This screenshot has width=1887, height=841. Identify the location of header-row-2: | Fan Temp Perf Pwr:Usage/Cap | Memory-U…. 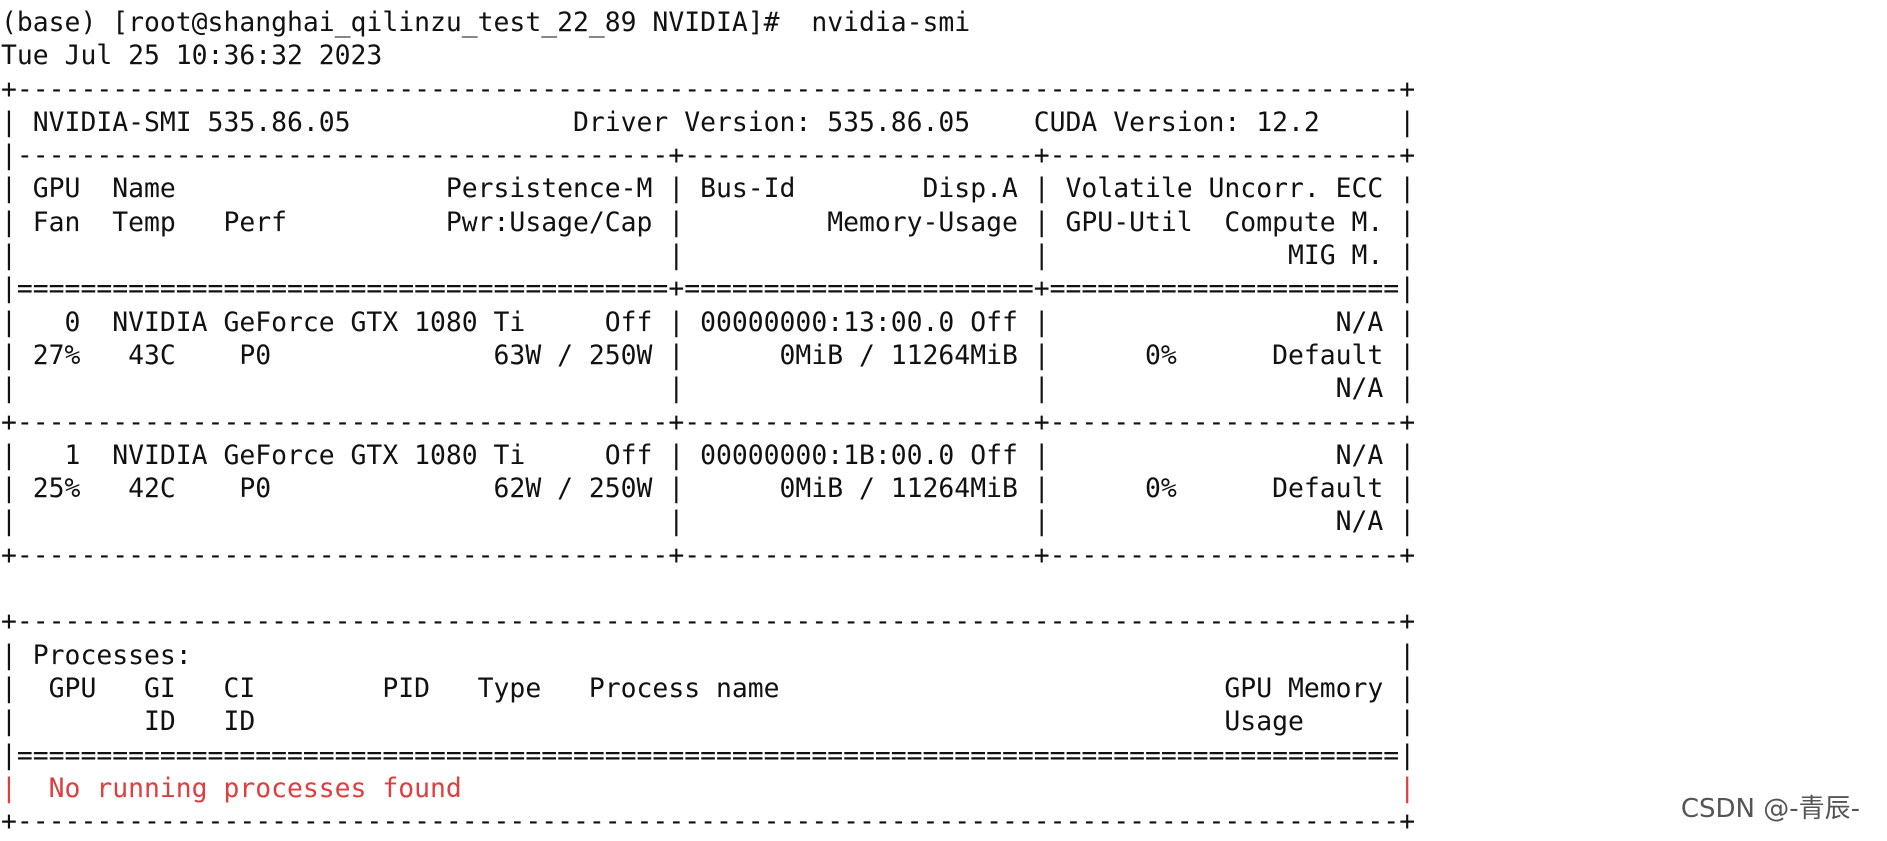
(708, 222).